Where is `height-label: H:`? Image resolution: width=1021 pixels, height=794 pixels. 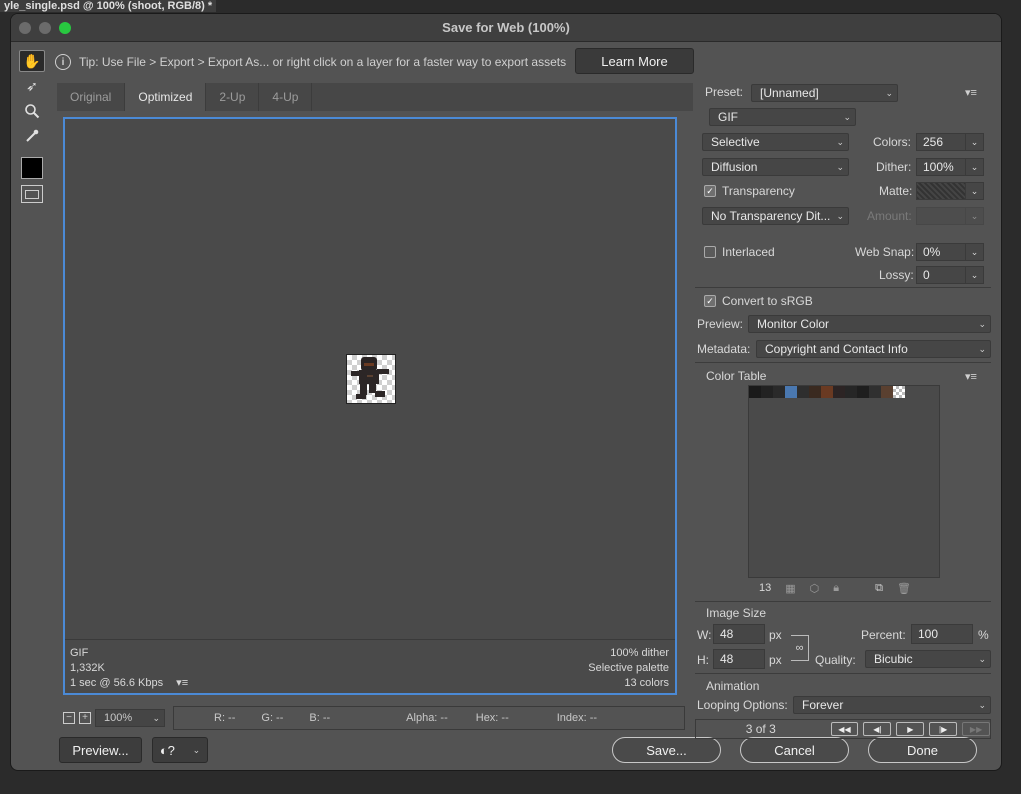
height-label: H: is located at coordinates (703, 660).